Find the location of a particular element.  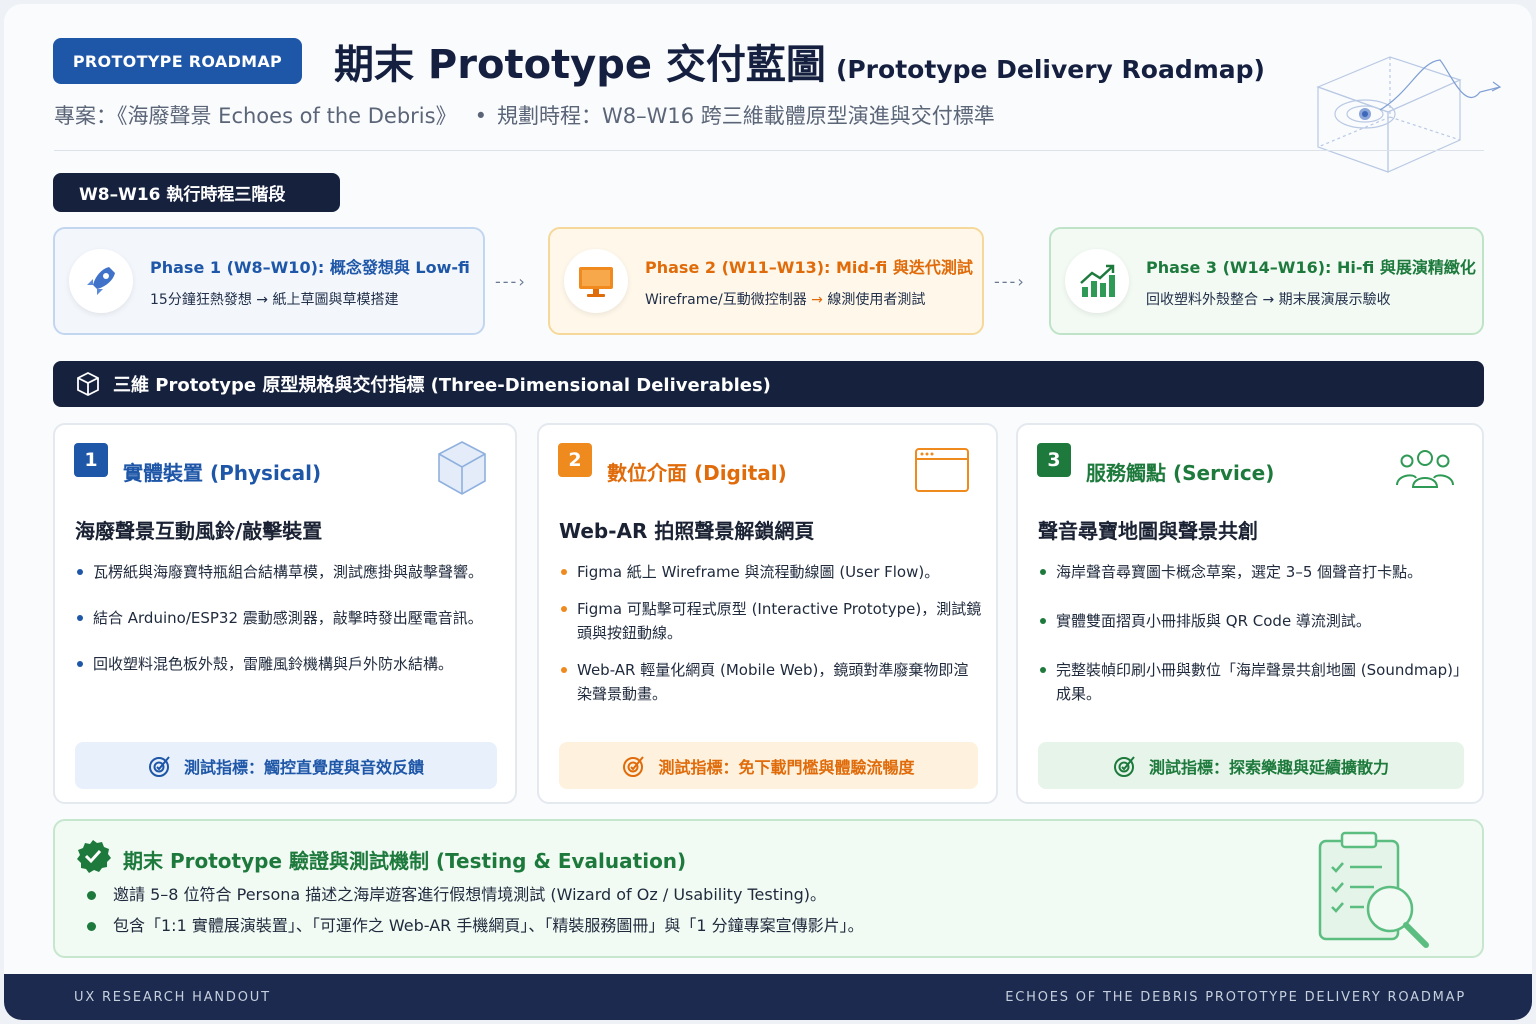

wireframe-cube-decoration-icon is located at coordinates (1409, 114).